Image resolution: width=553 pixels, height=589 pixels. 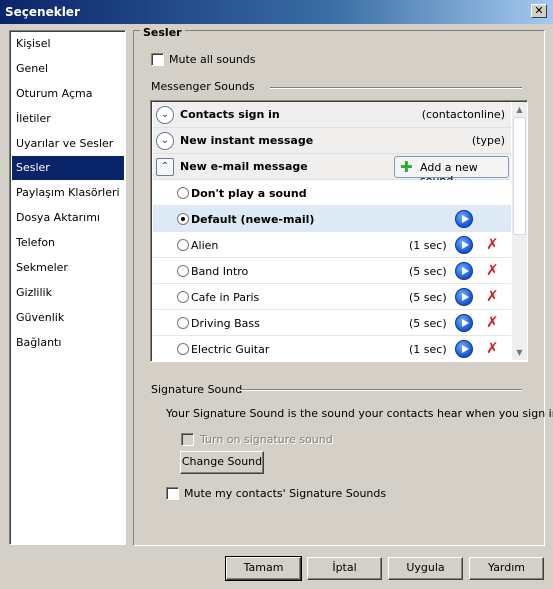 What do you see at coordinates (205, 245) in the screenshot?
I see `sound-name: Alien` at bounding box center [205, 245].